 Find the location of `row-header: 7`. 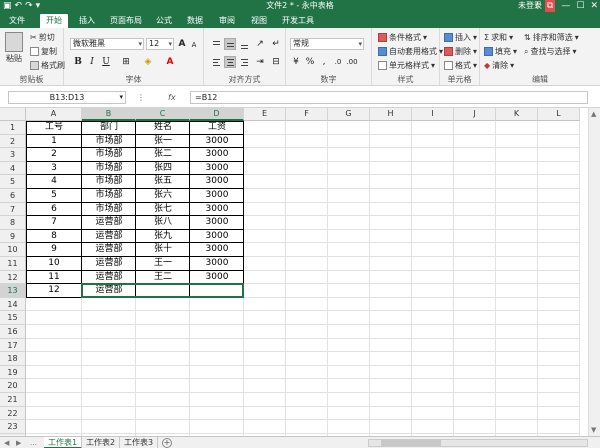

row-header: 7 is located at coordinates (13, 209).